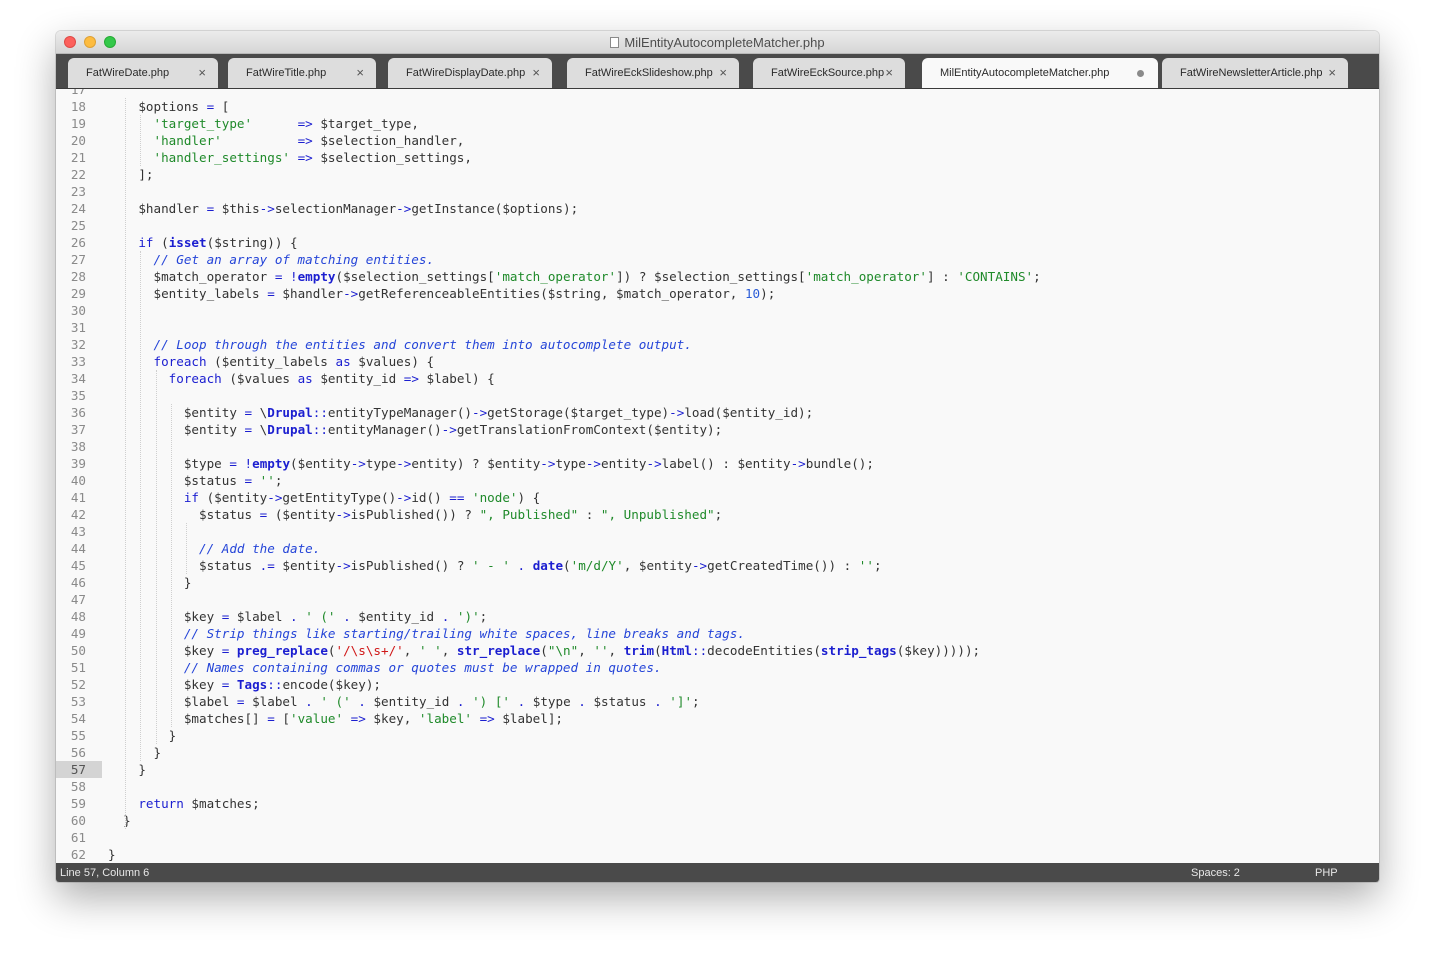  I want to click on code-line: $key = Tags::encode($key);, so click(244, 684).